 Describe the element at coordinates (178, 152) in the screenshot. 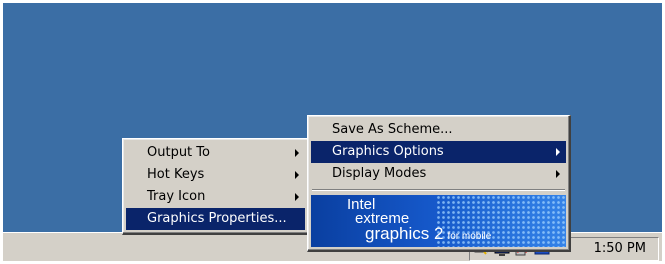

I see `menu-item-label: Output To` at that location.